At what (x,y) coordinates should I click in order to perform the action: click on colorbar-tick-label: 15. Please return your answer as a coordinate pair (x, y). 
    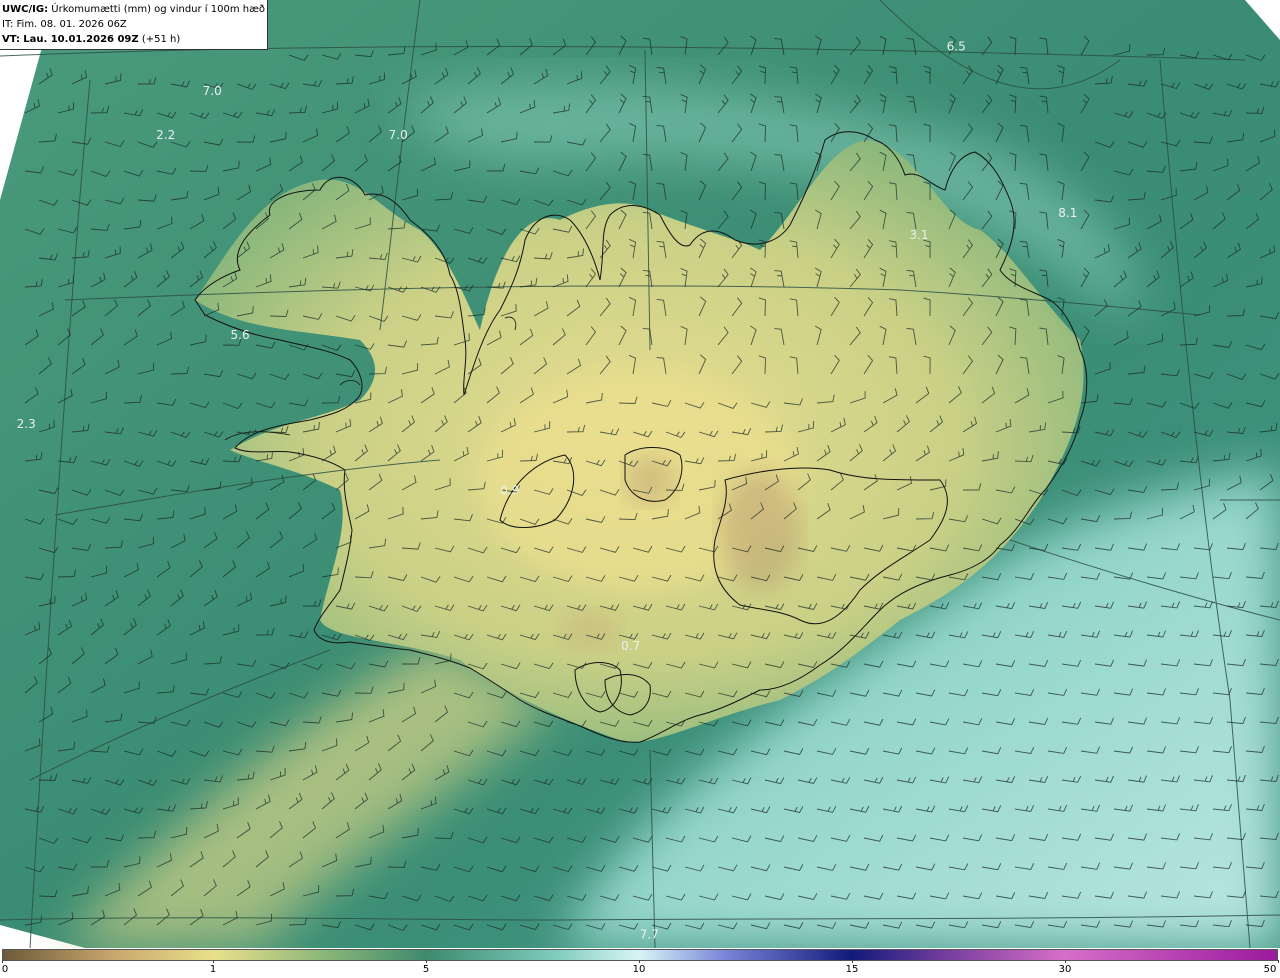
    Looking at the image, I should click on (852, 969).